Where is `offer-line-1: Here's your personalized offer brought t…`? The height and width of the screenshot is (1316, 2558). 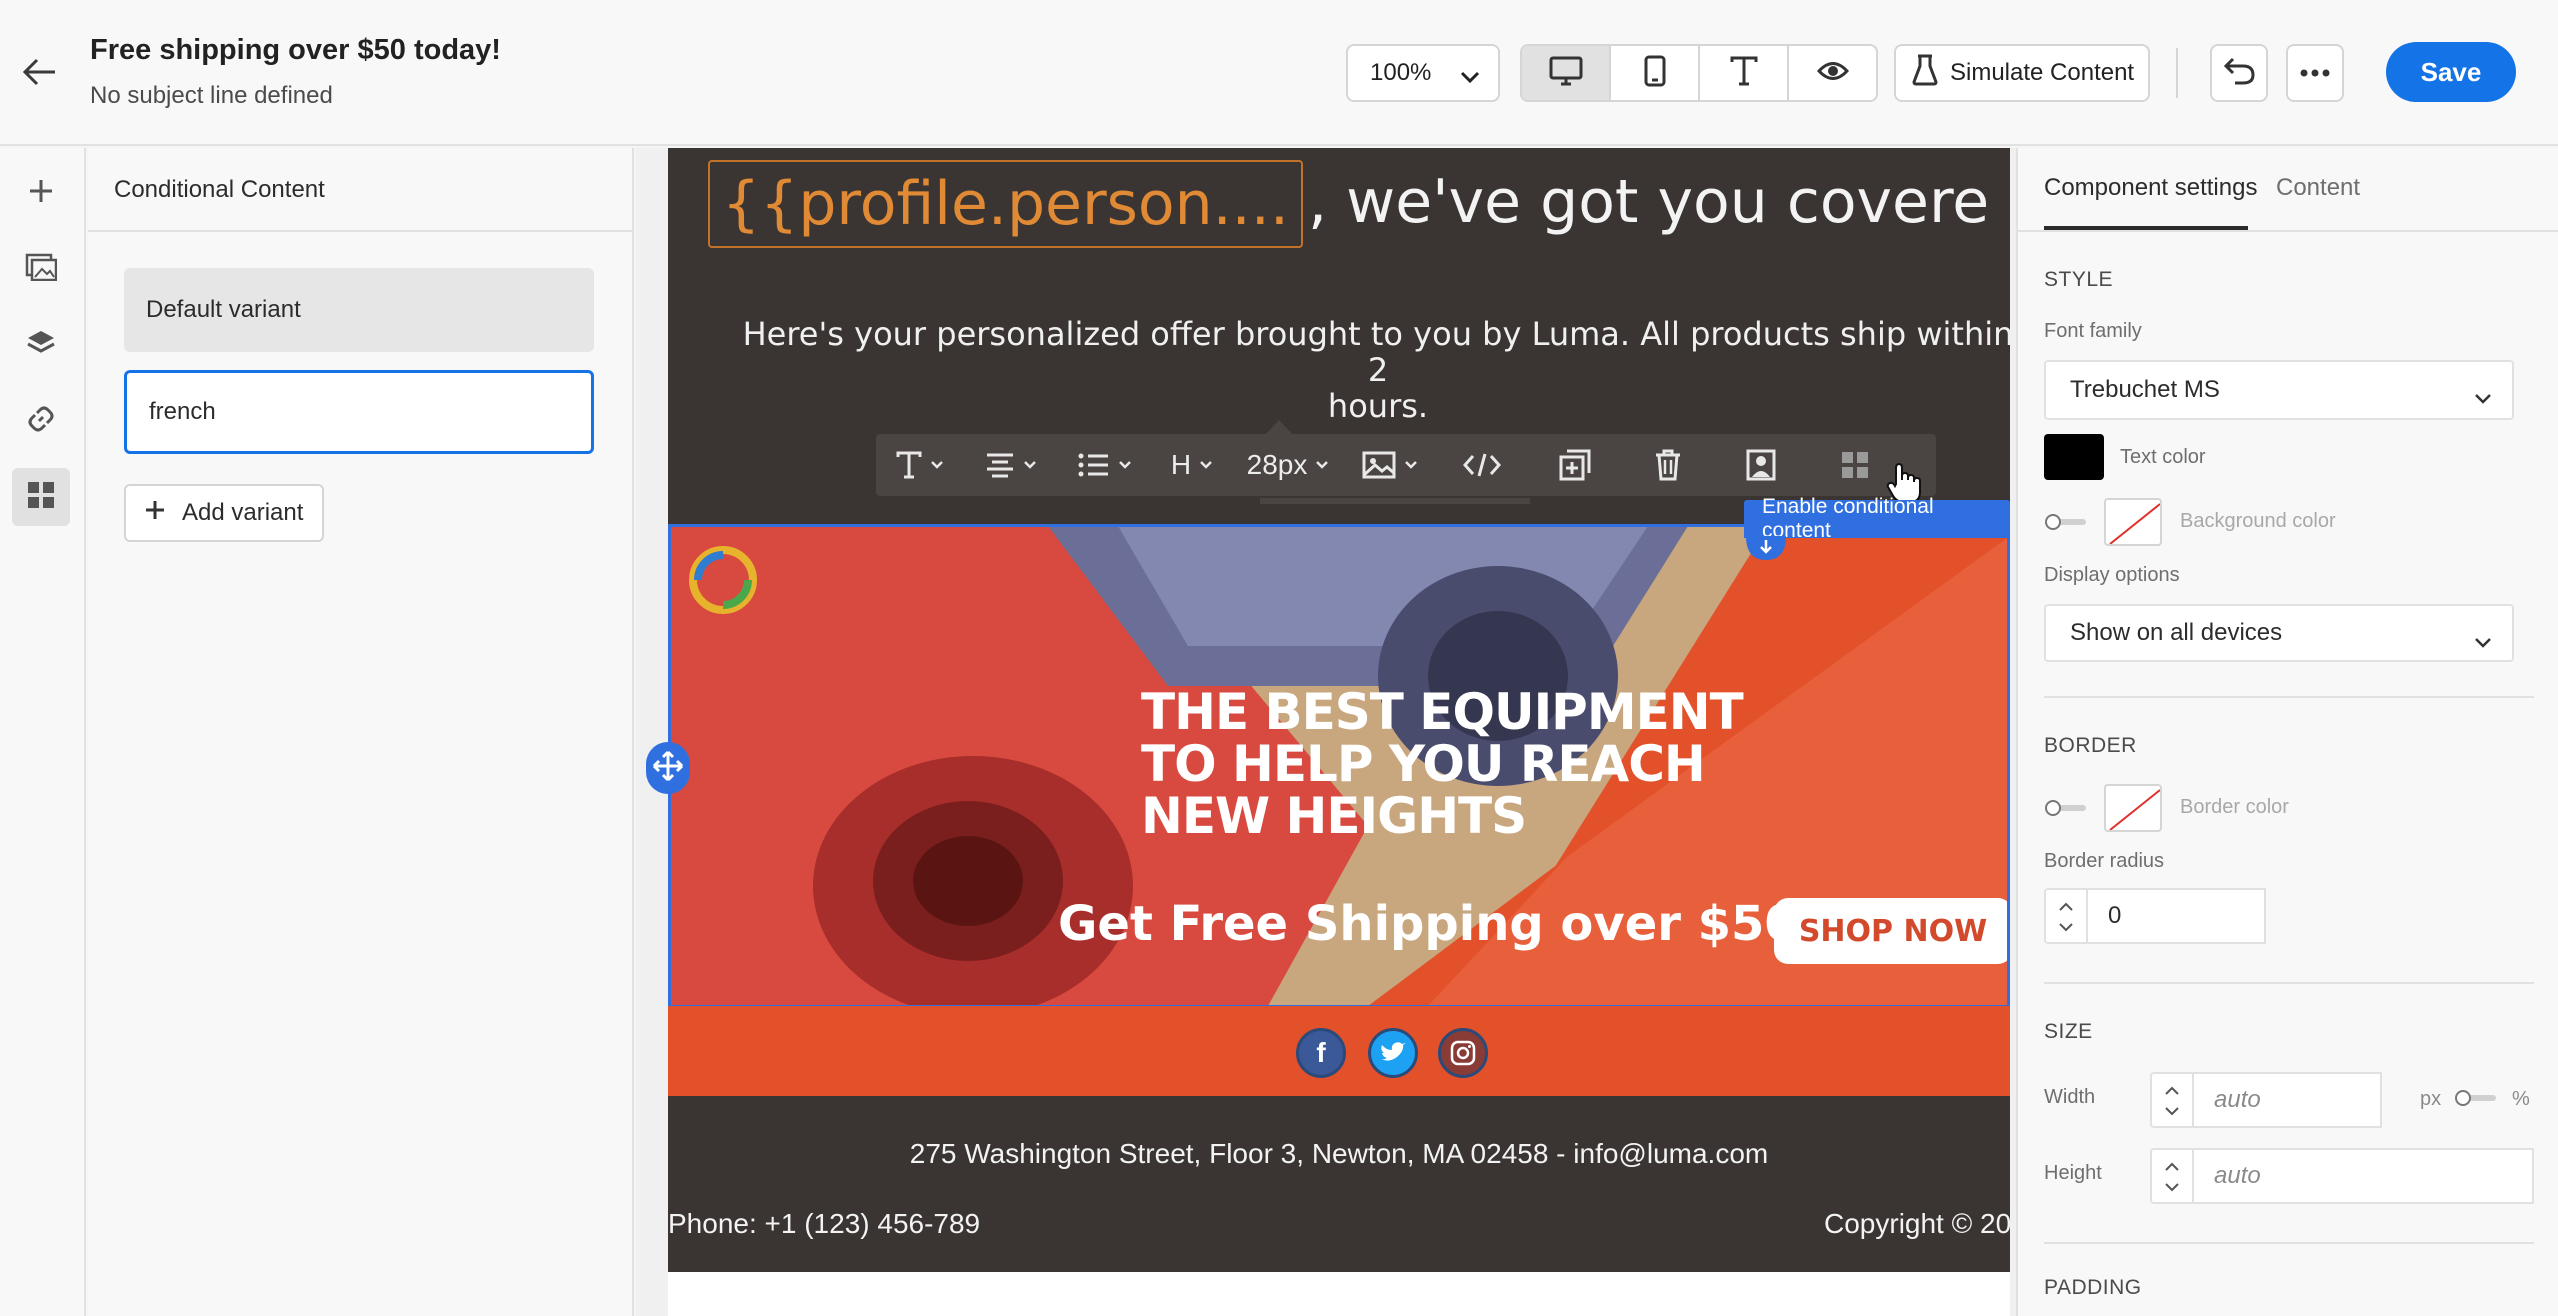 offer-line-1: Here's your personalized offer brought t… is located at coordinates (1376, 352).